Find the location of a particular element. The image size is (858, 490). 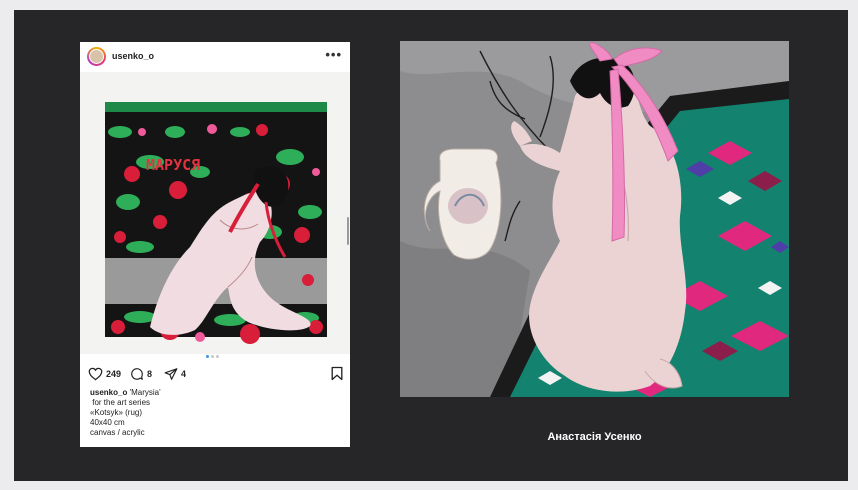

bookmark-button is located at coordinates (337, 376).